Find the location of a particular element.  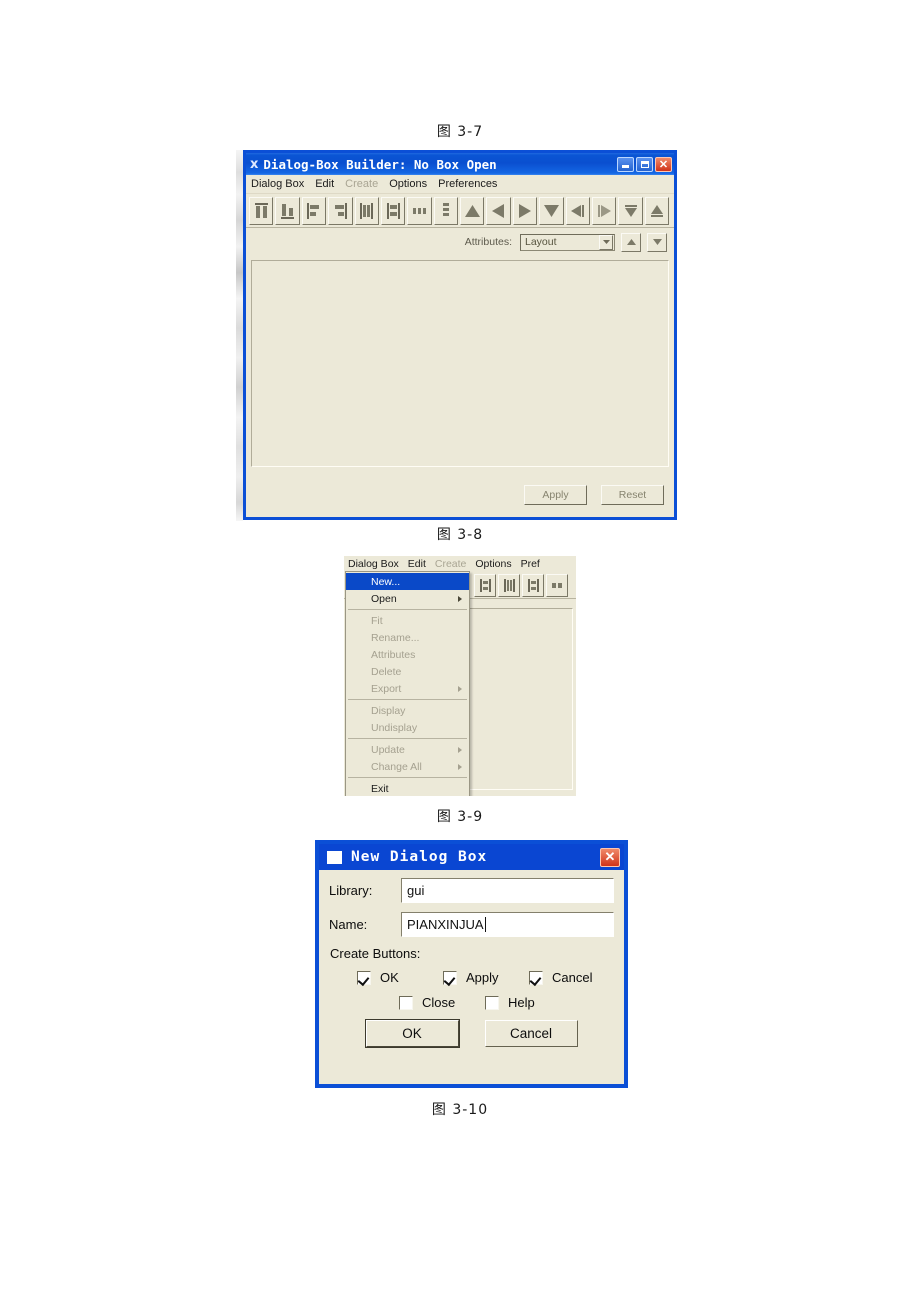

chevron-down-icon is located at coordinates (606, 242).